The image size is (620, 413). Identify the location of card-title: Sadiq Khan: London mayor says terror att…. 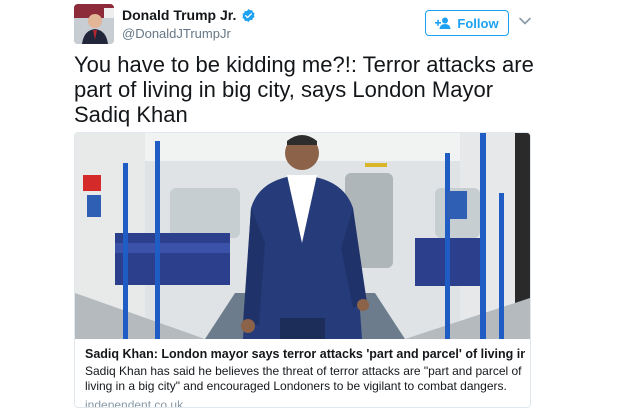
(305, 354).